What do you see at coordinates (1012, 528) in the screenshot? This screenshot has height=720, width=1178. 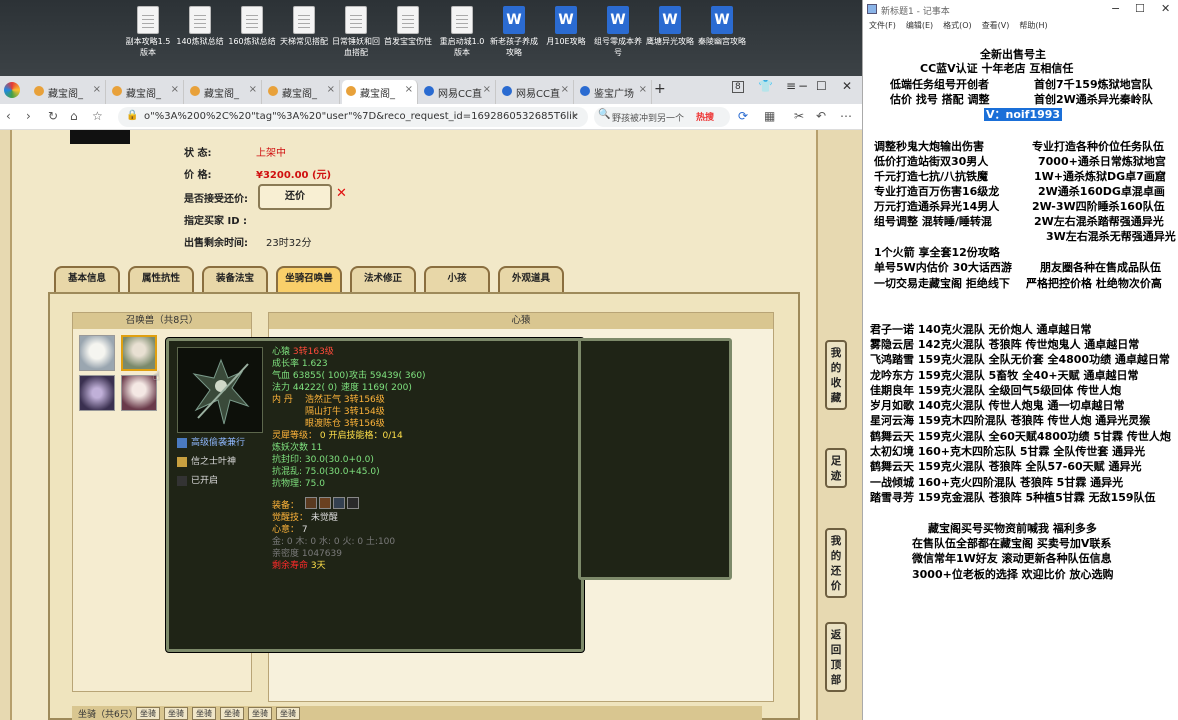 I see `notepad-text-line: 藏宝阁买号买物资前喊我 福利多多` at bounding box center [1012, 528].